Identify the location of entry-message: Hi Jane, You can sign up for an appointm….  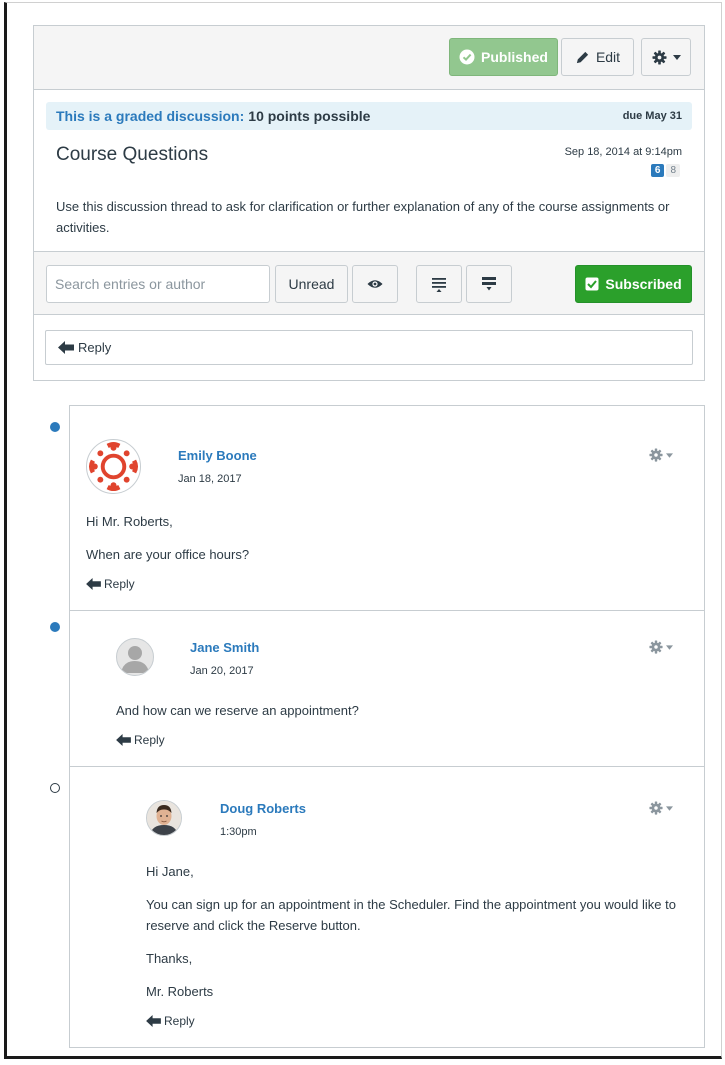
(416, 937).